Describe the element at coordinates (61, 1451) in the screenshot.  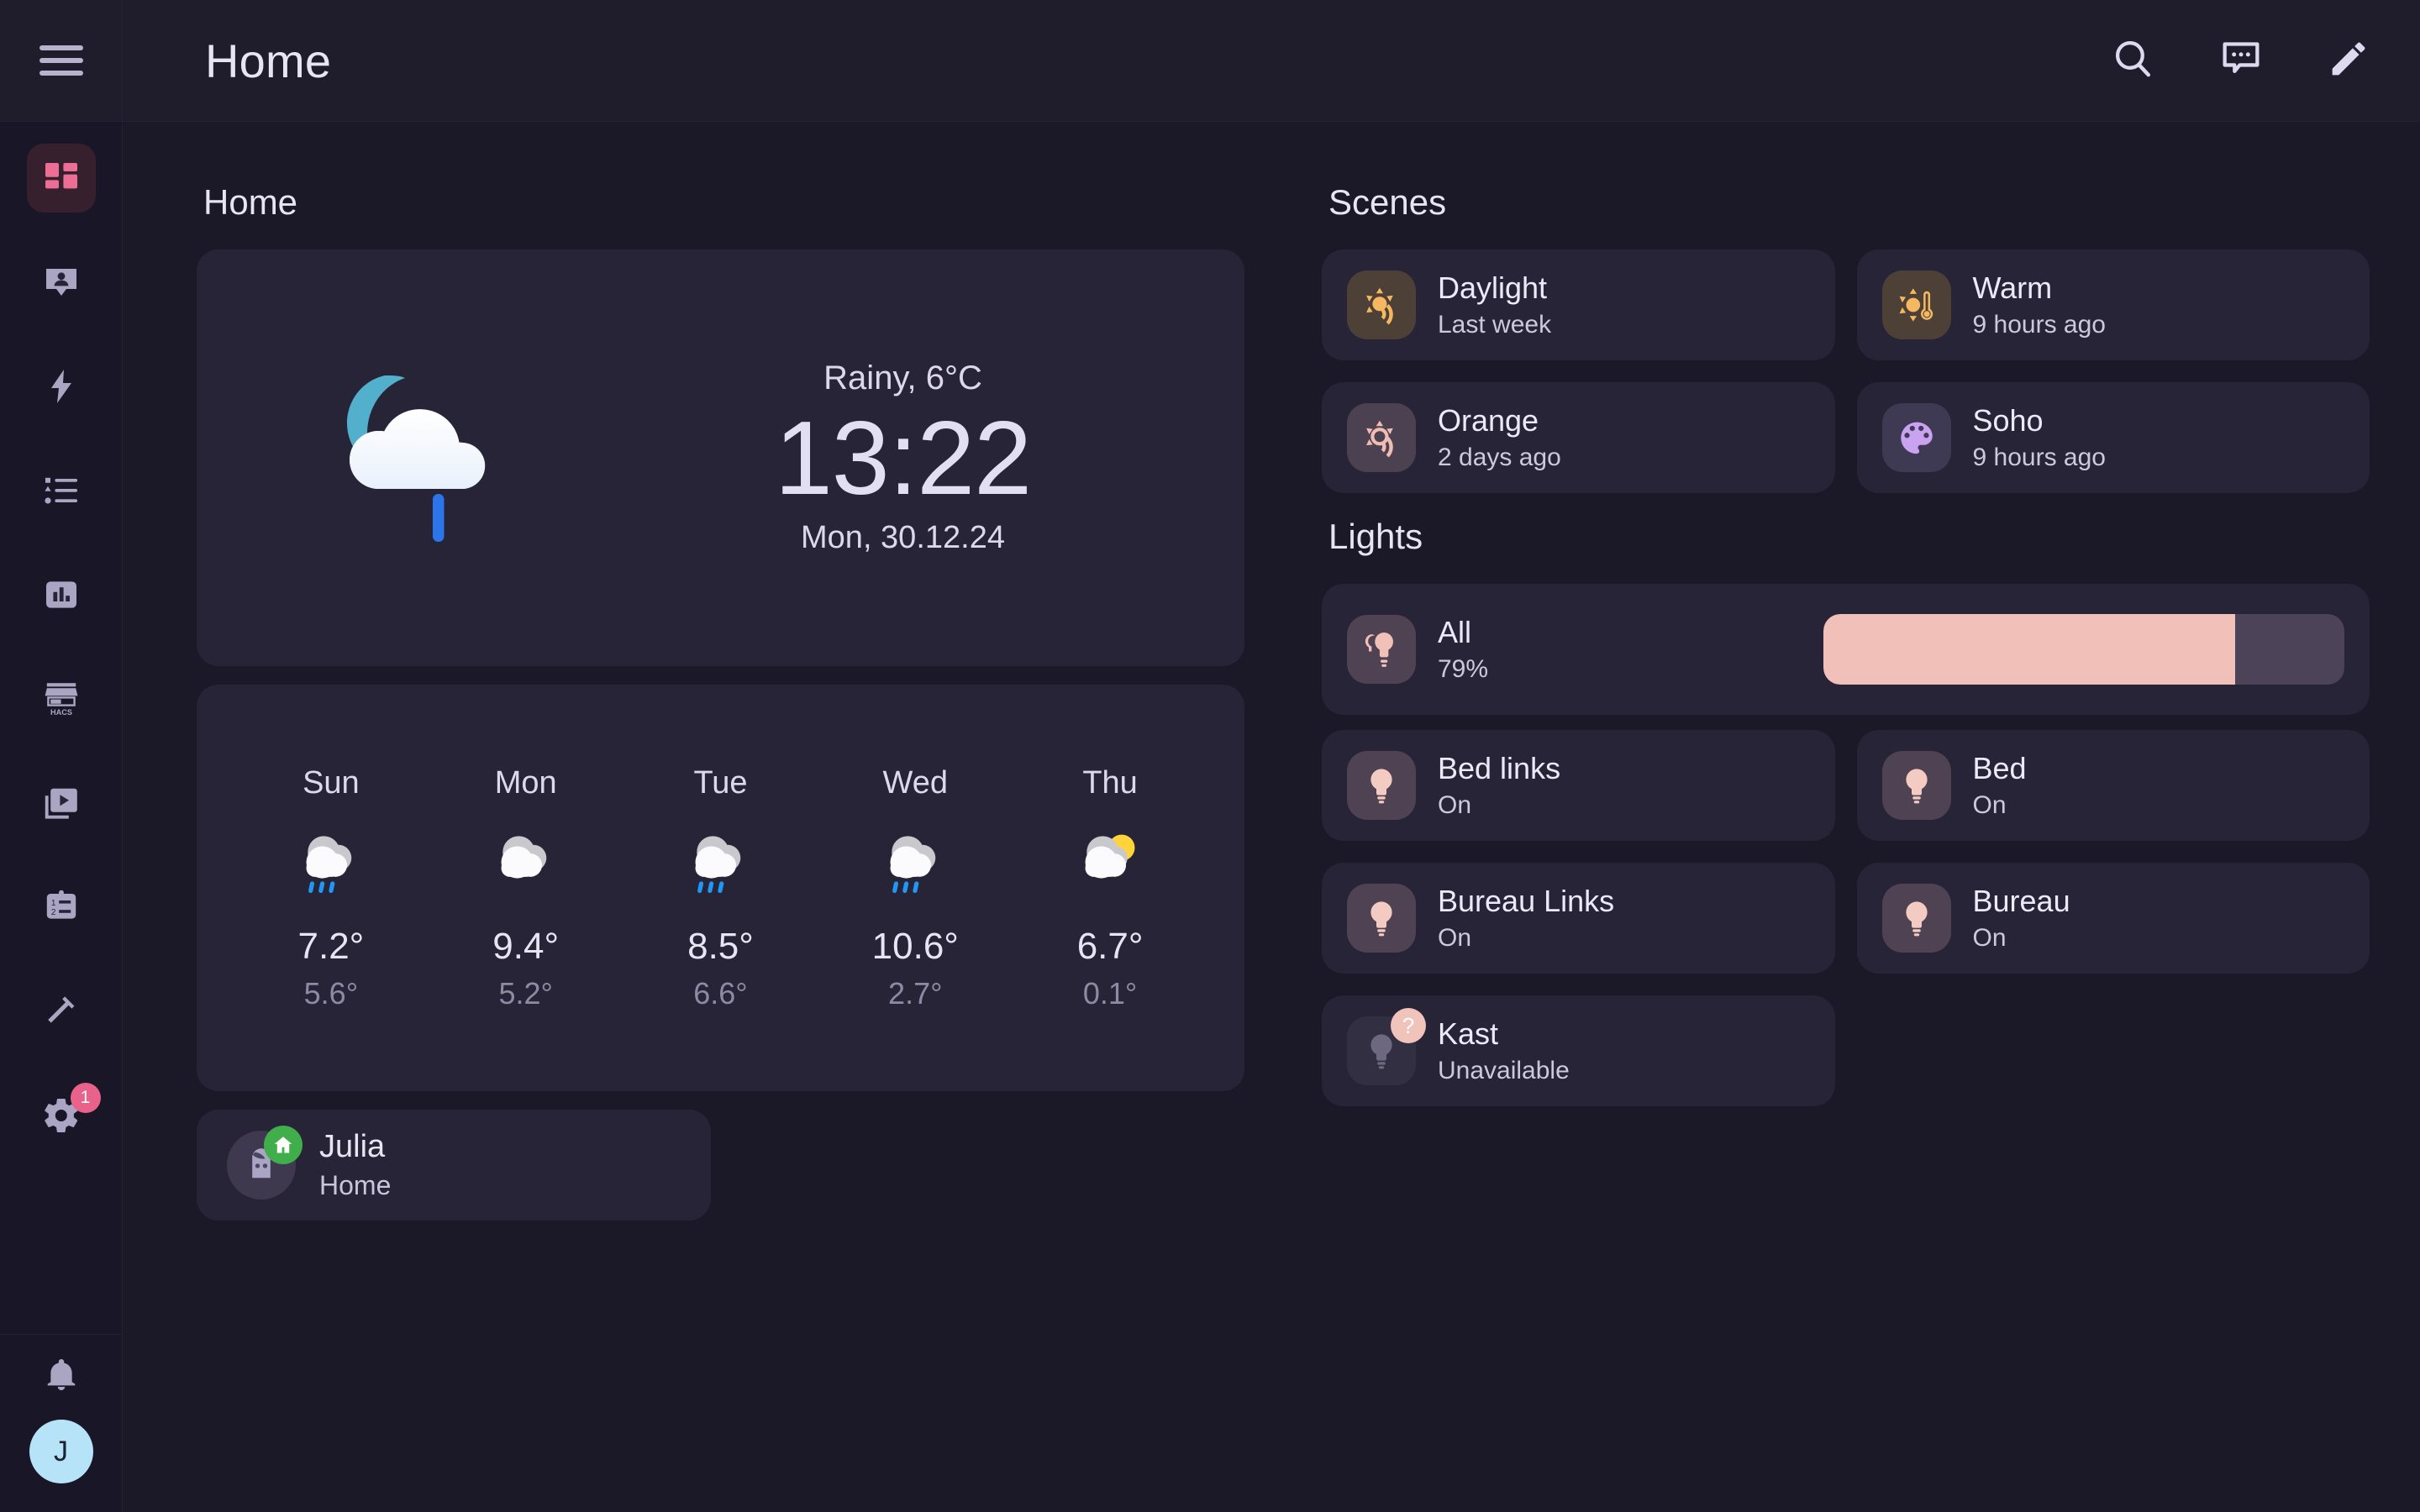
I see `avatar: J` at that location.